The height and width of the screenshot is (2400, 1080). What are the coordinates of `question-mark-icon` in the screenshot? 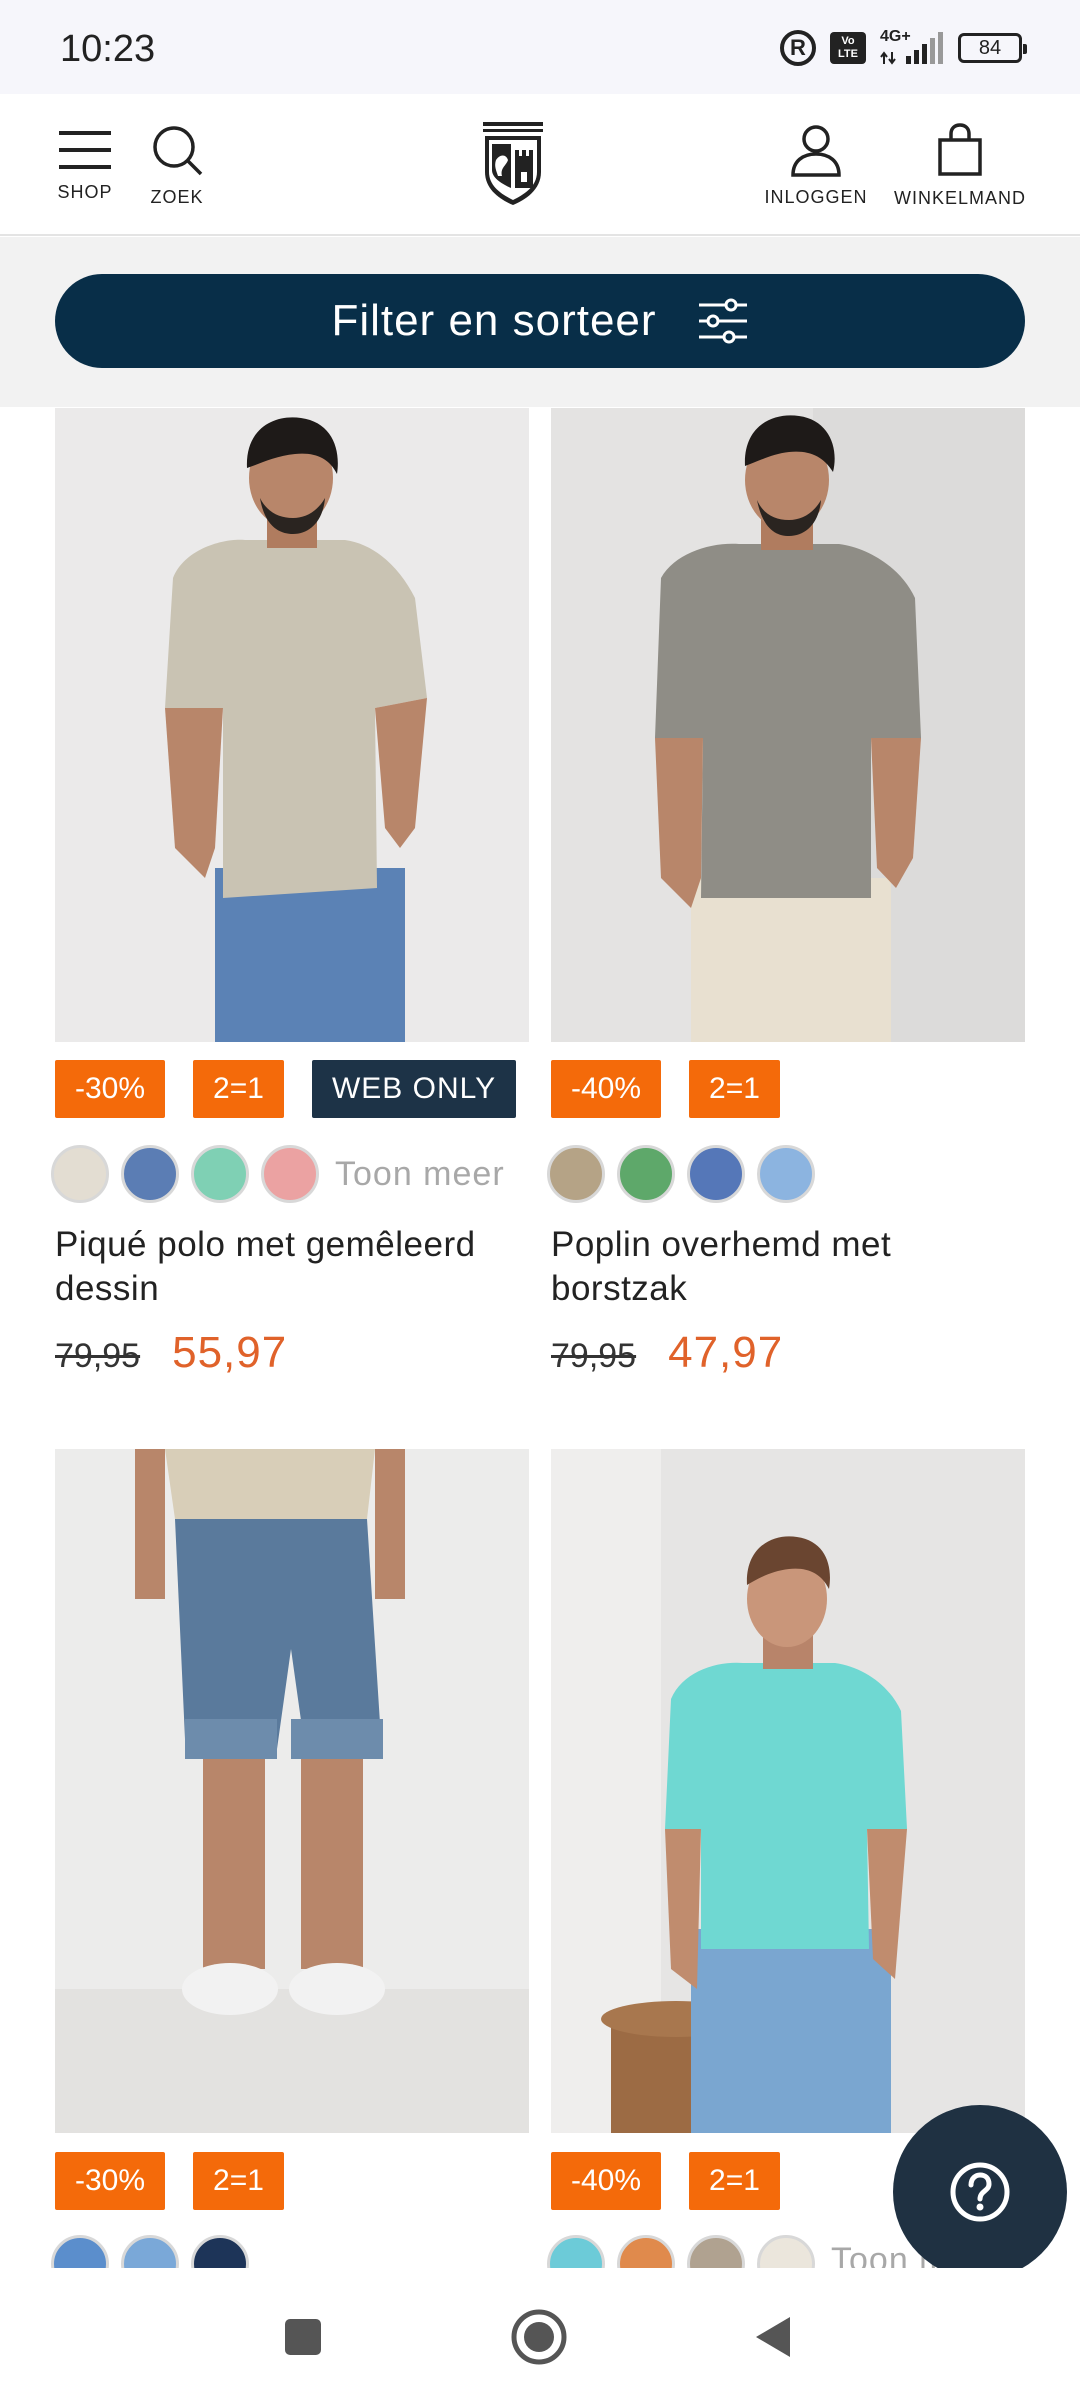 It's located at (980, 2192).